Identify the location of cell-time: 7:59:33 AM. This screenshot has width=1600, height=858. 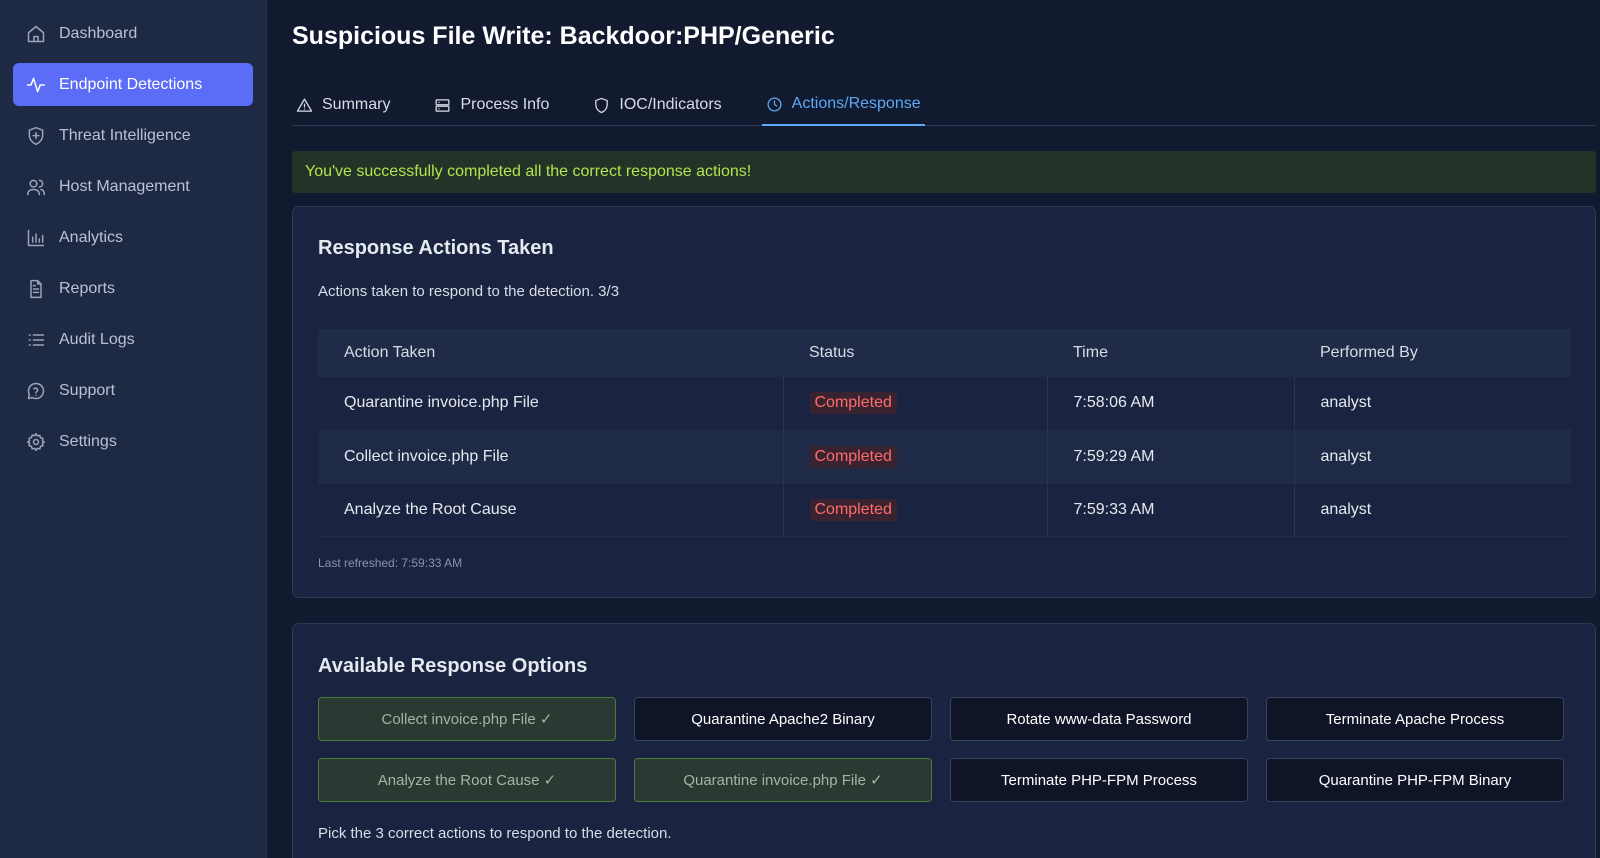
(1171, 510).